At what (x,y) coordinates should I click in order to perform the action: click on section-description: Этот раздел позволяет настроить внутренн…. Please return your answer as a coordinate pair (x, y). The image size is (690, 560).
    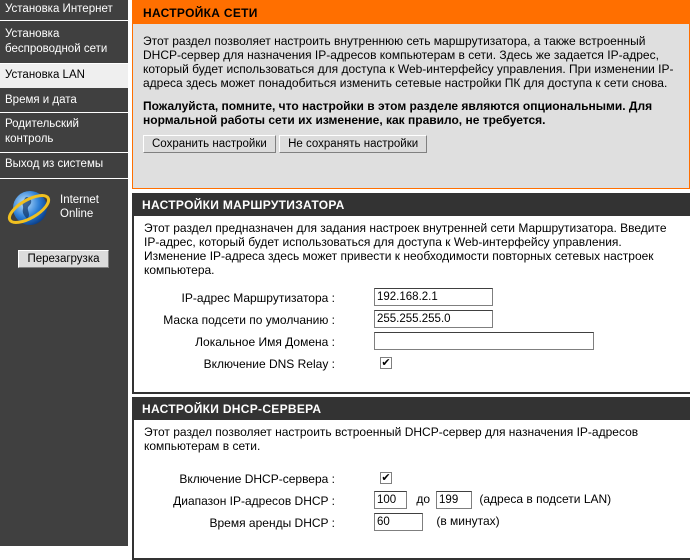
    Looking at the image, I should click on (408, 62).